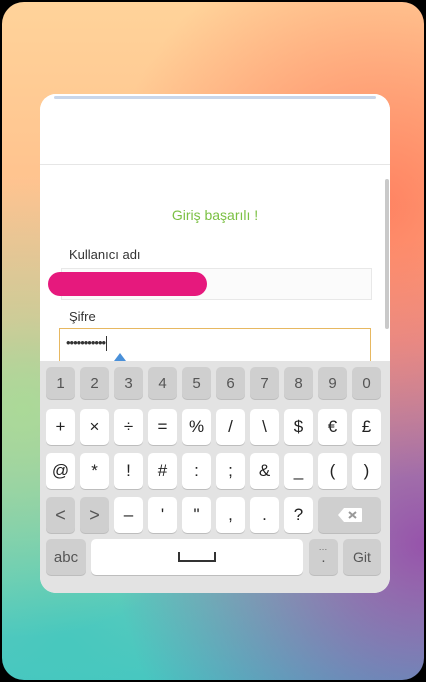 Image resolution: width=426 pixels, height=682 pixels. I want to click on key-close-paren: ), so click(366, 471).